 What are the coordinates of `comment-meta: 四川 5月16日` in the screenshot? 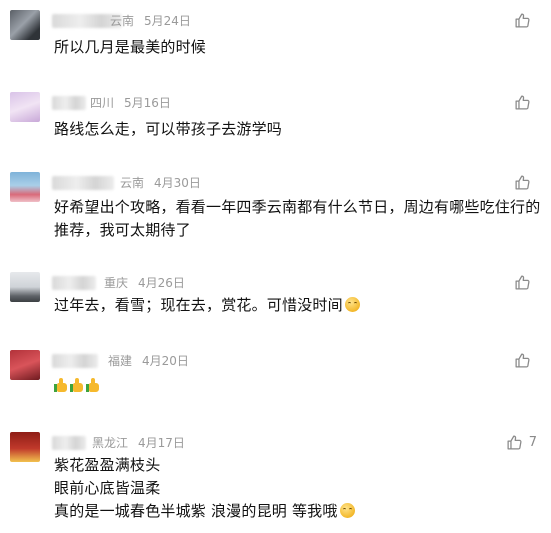 It's located at (130, 102).